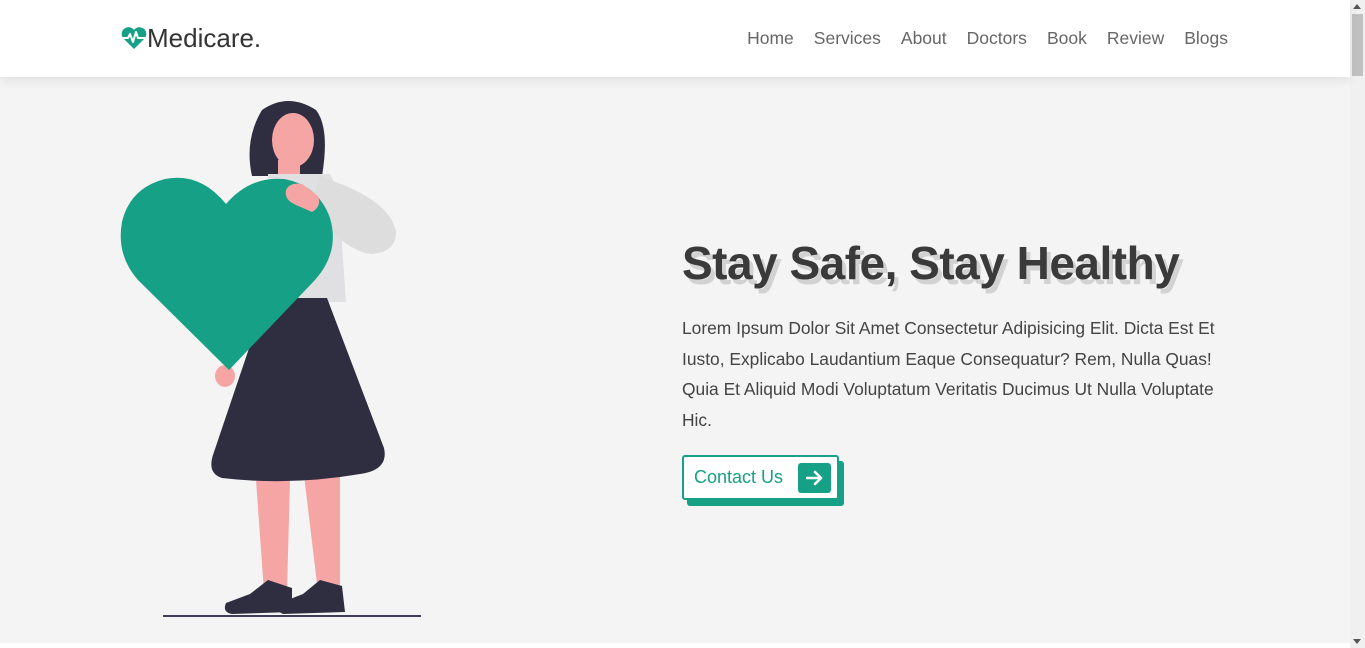  What do you see at coordinates (1357, 324) in the screenshot?
I see `vertical-scrollbar` at bounding box center [1357, 324].